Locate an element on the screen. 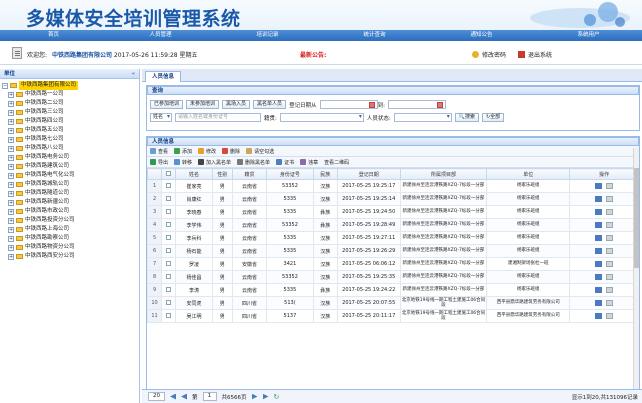 This screenshot has height=403, width=642. add-button: 添加 is located at coordinates (183, 151).